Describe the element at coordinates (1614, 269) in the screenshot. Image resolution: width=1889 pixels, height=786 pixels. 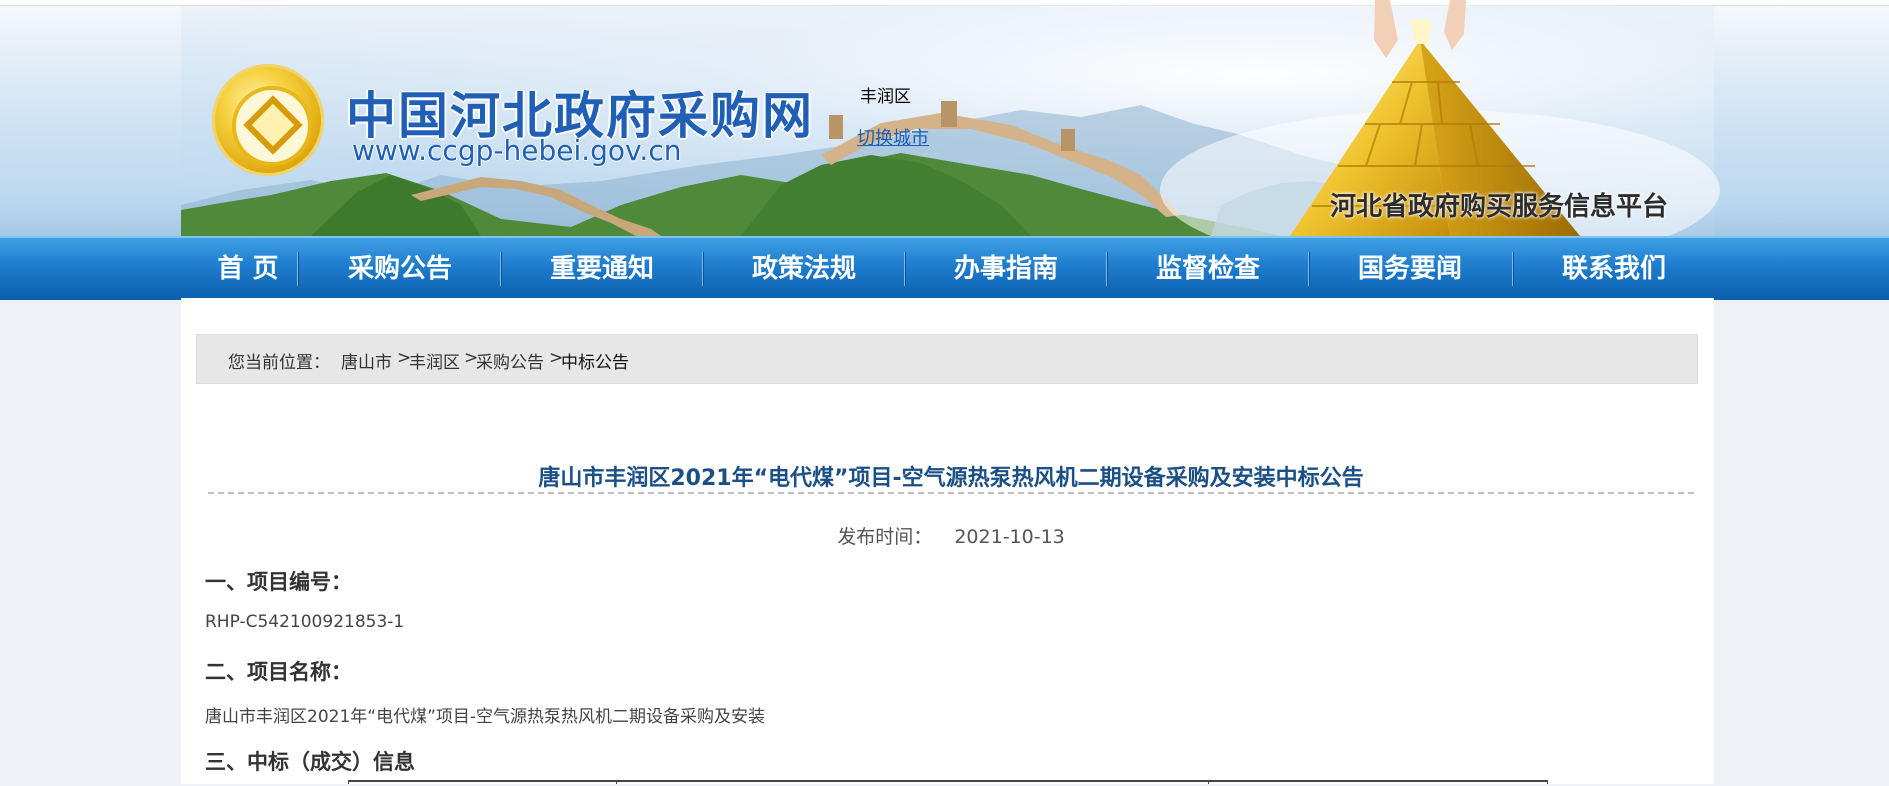
I see `nav-item-contact: 联系我们` at that location.